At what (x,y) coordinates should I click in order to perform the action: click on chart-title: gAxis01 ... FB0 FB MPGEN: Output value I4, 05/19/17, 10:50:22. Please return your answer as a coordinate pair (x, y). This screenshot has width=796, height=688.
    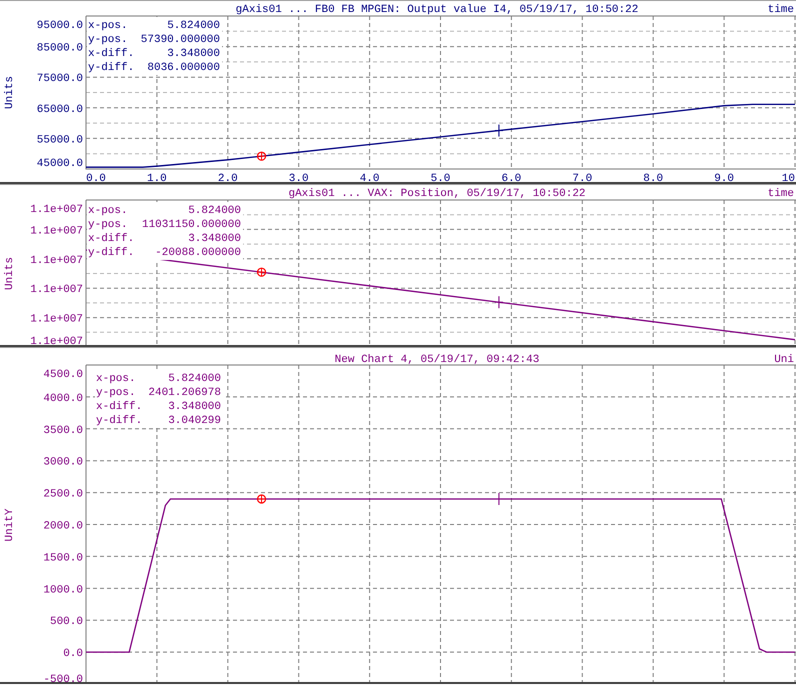
    Looking at the image, I should click on (437, 10).